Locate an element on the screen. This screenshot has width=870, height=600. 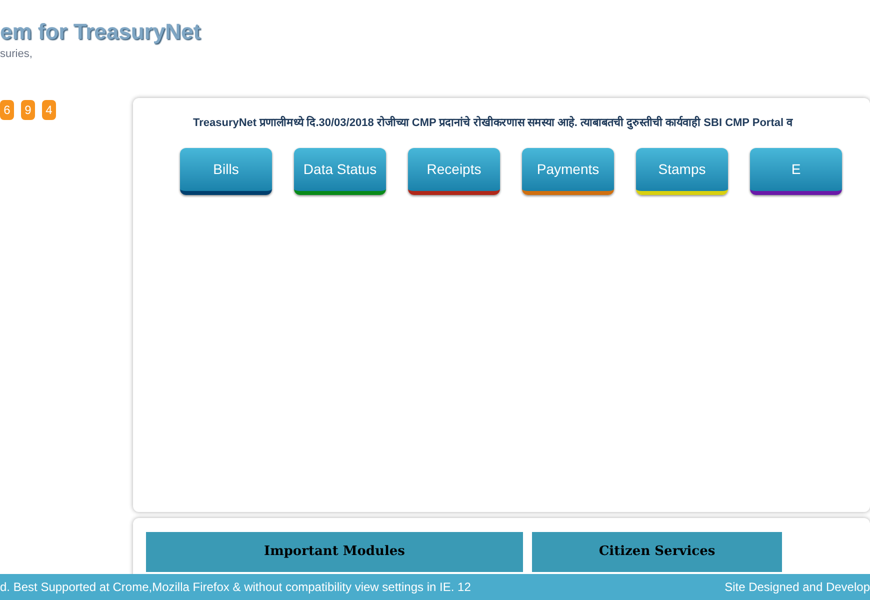
counter-digit: 4 is located at coordinates (49, 110).